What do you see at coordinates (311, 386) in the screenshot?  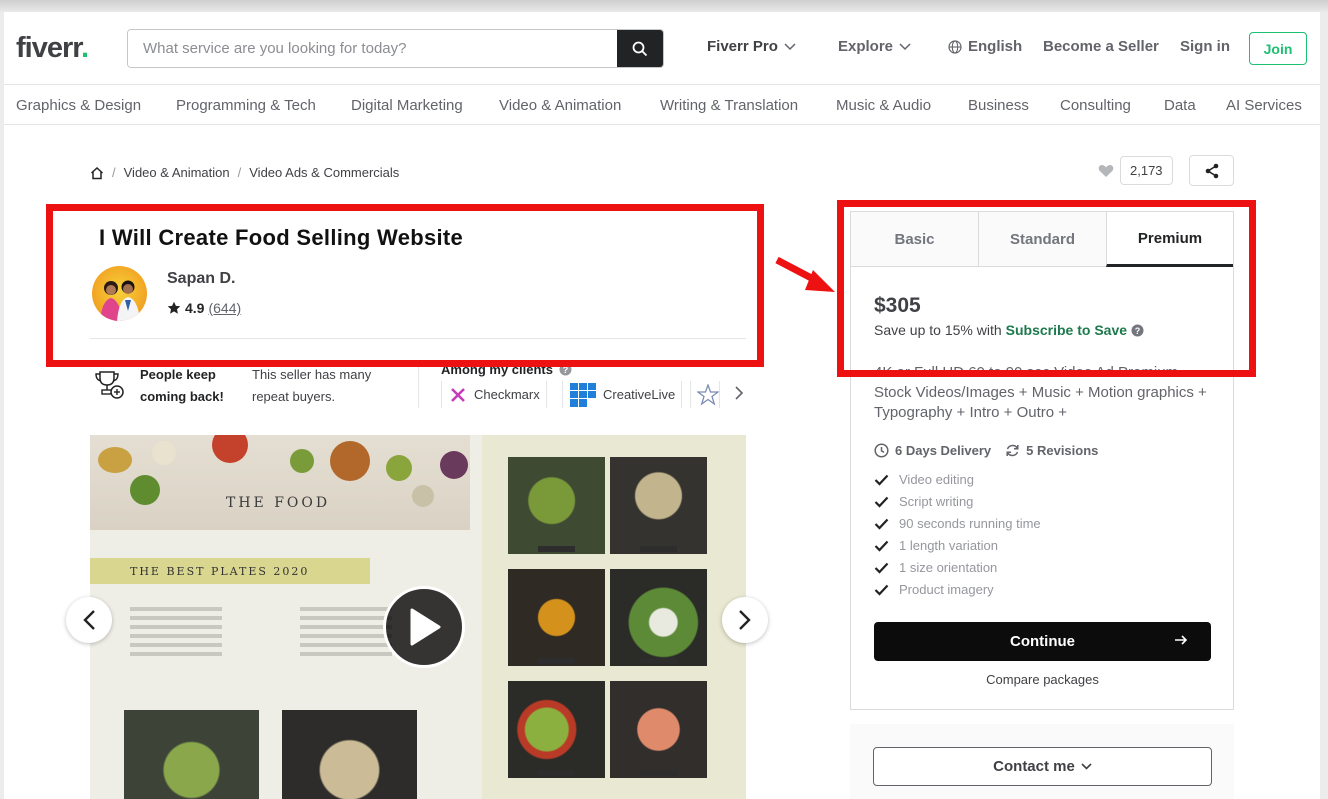 I see `repeat-buyers-text: This seller has many repeat buyers.` at bounding box center [311, 386].